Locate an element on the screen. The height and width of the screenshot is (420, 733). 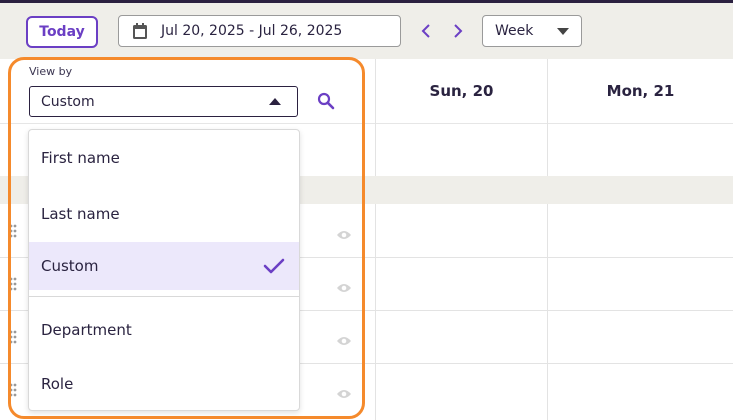
option-label: Last name is located at coordinates (80, 214).